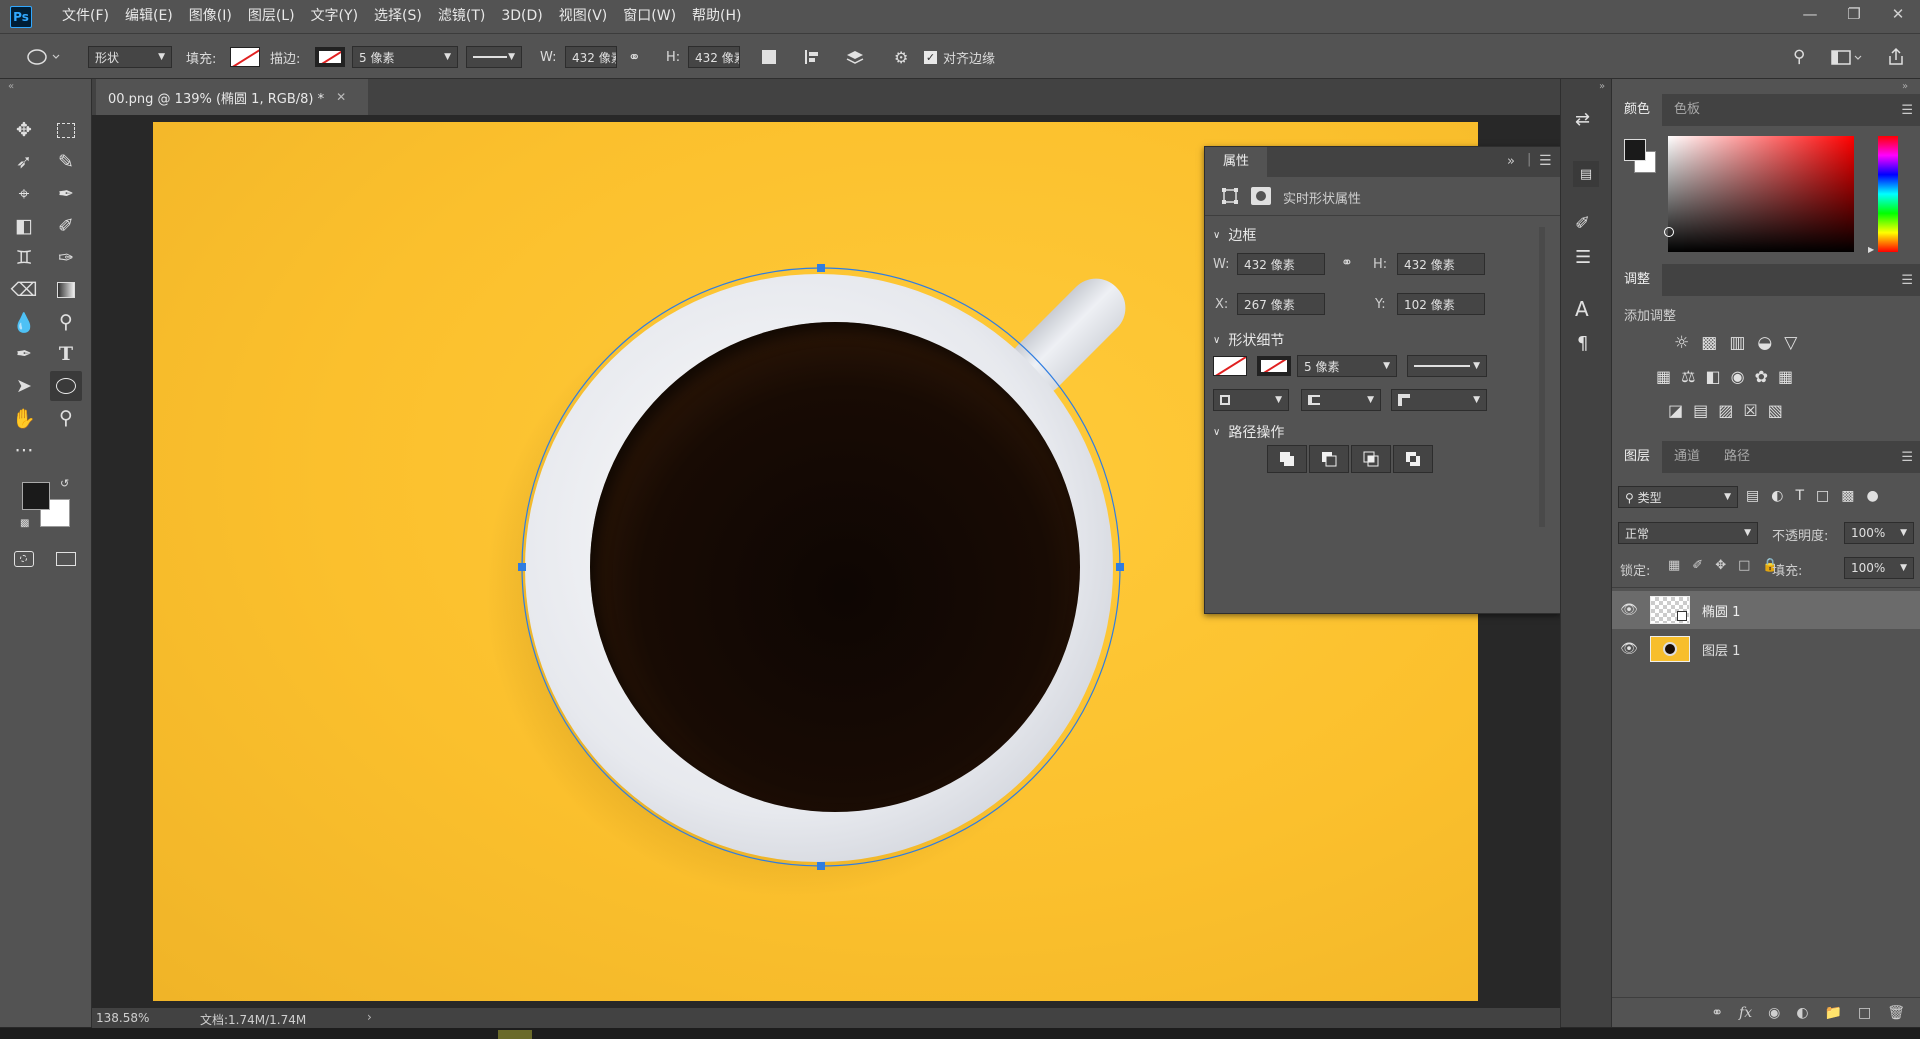 Image resolution: width=1920 pixels, height=1039 pixels. Describe the element at coordinates (369, 1017) in the screenshot. I see `status-menu-arrow-icon: ›` at that location.